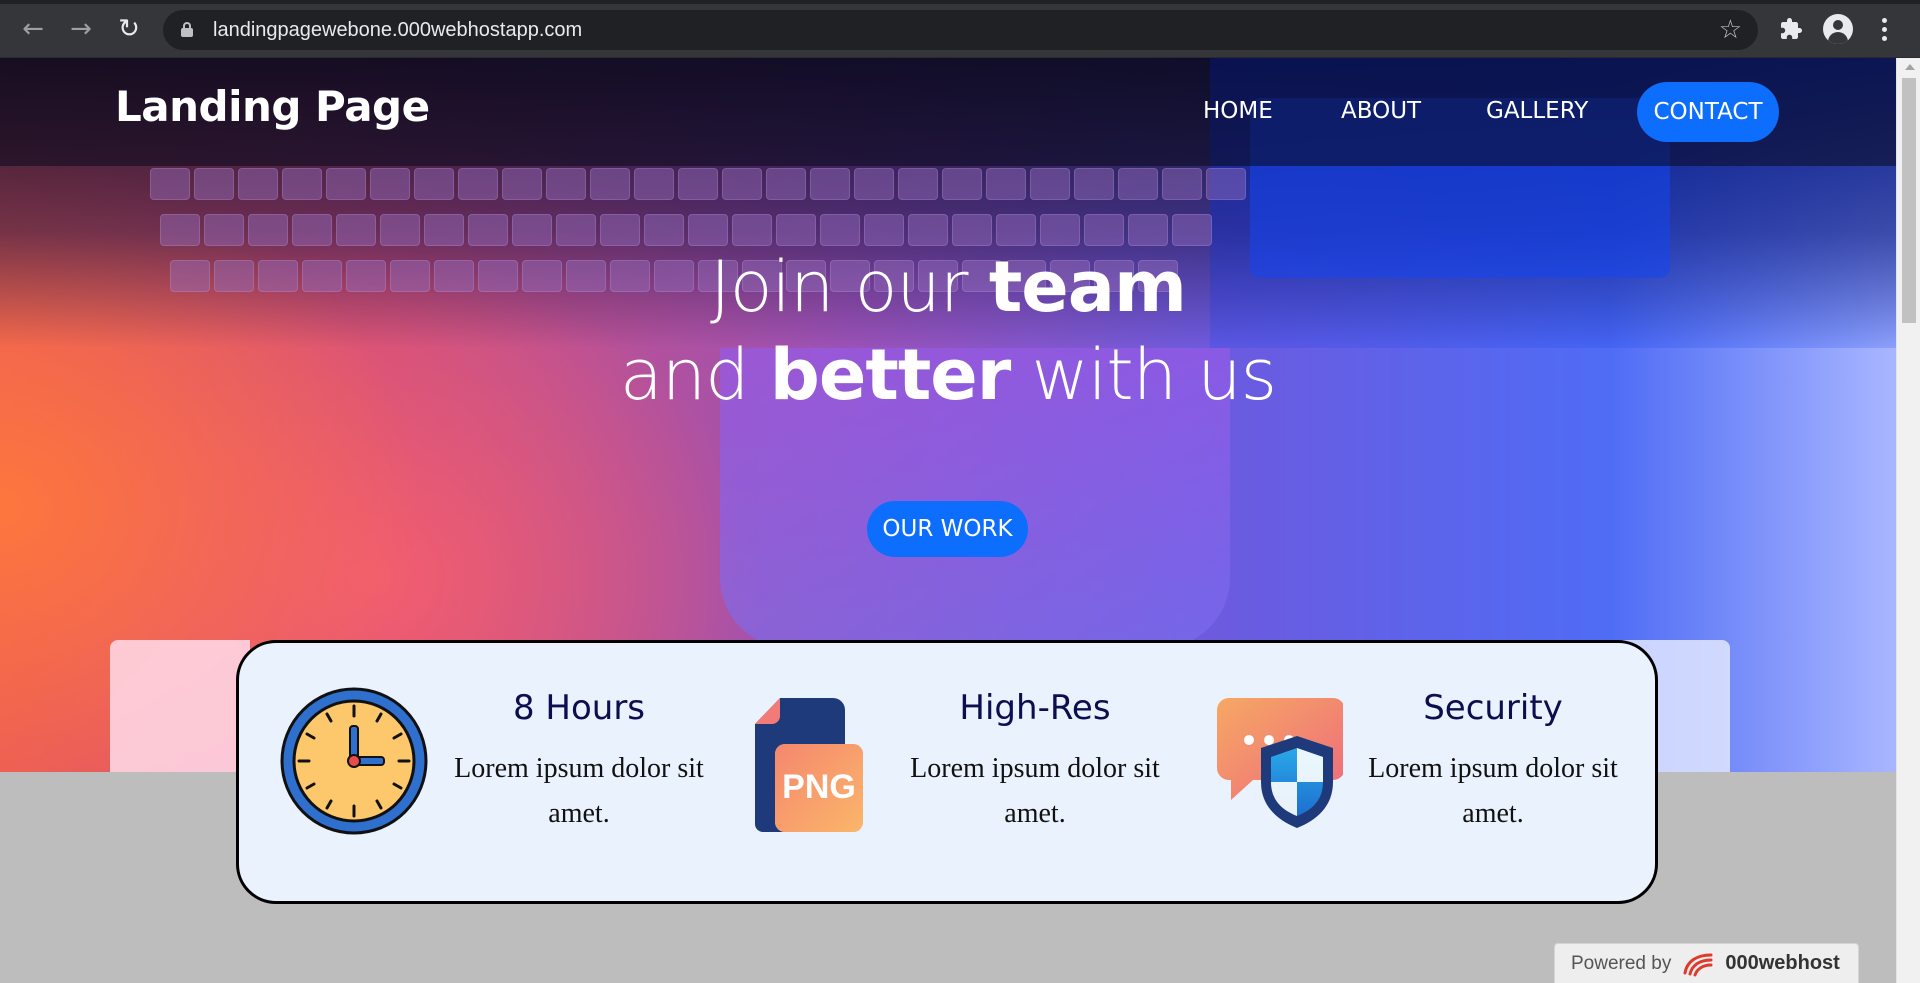  I want to click on webhost-logo-icon, so click(1698, 964).